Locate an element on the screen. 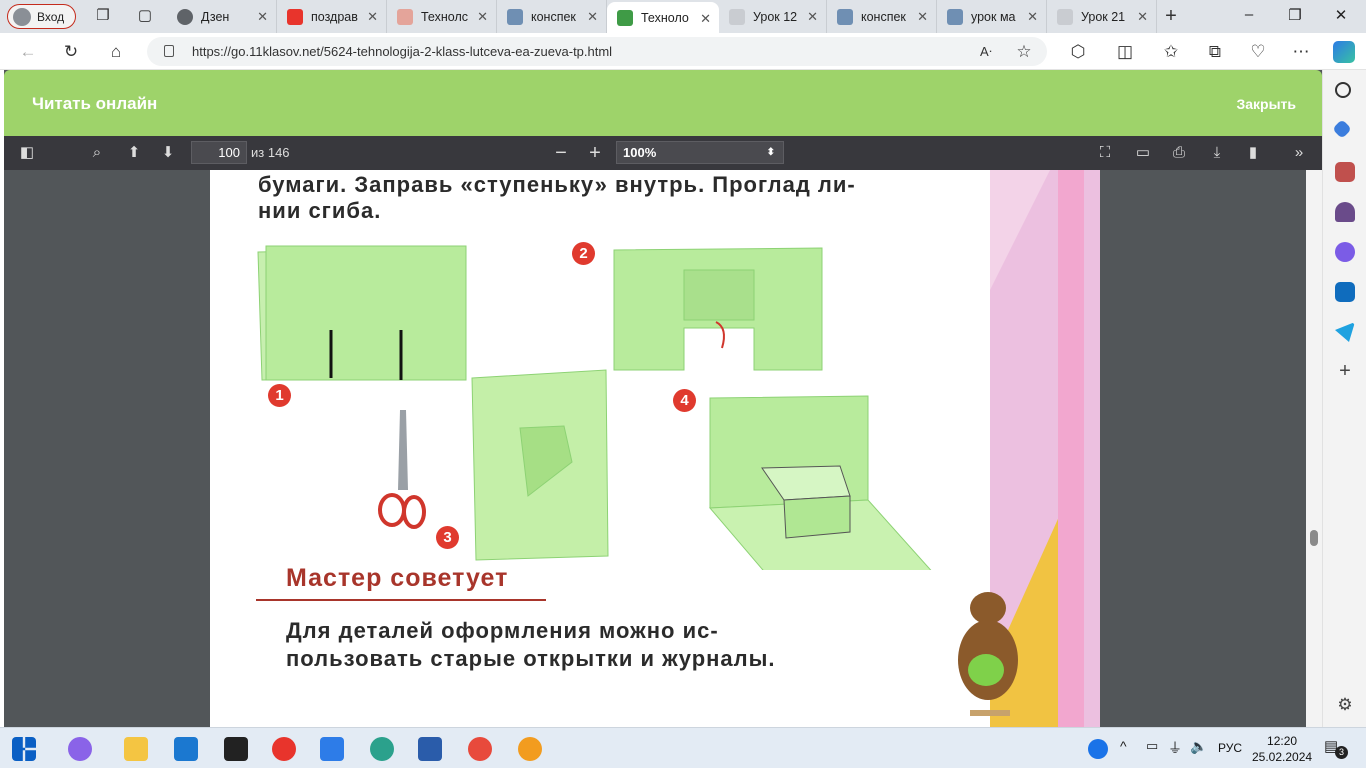  edge-icon is located at coordinates (382, 749).